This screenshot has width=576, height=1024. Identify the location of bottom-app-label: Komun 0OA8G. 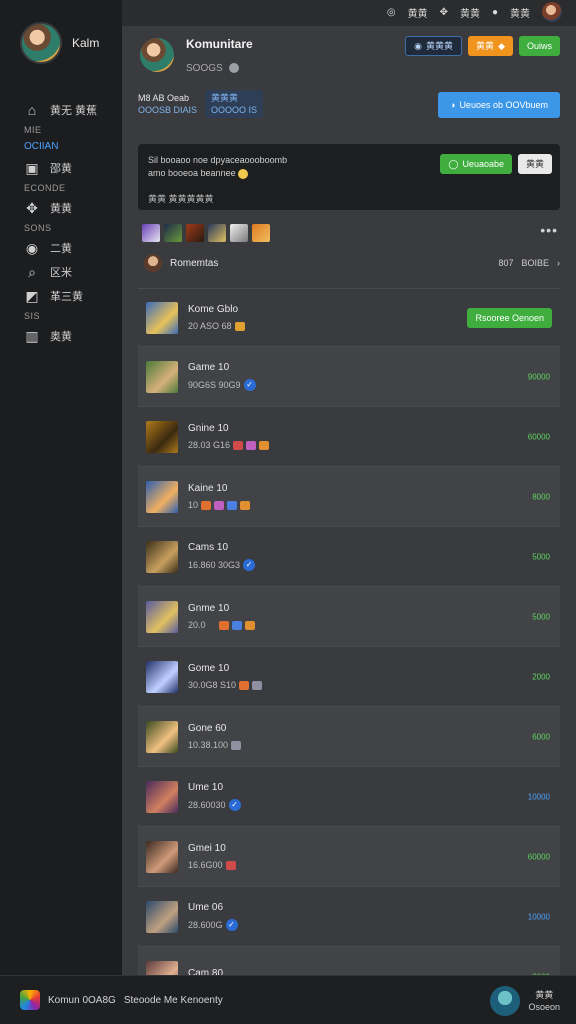
(82, 1000).